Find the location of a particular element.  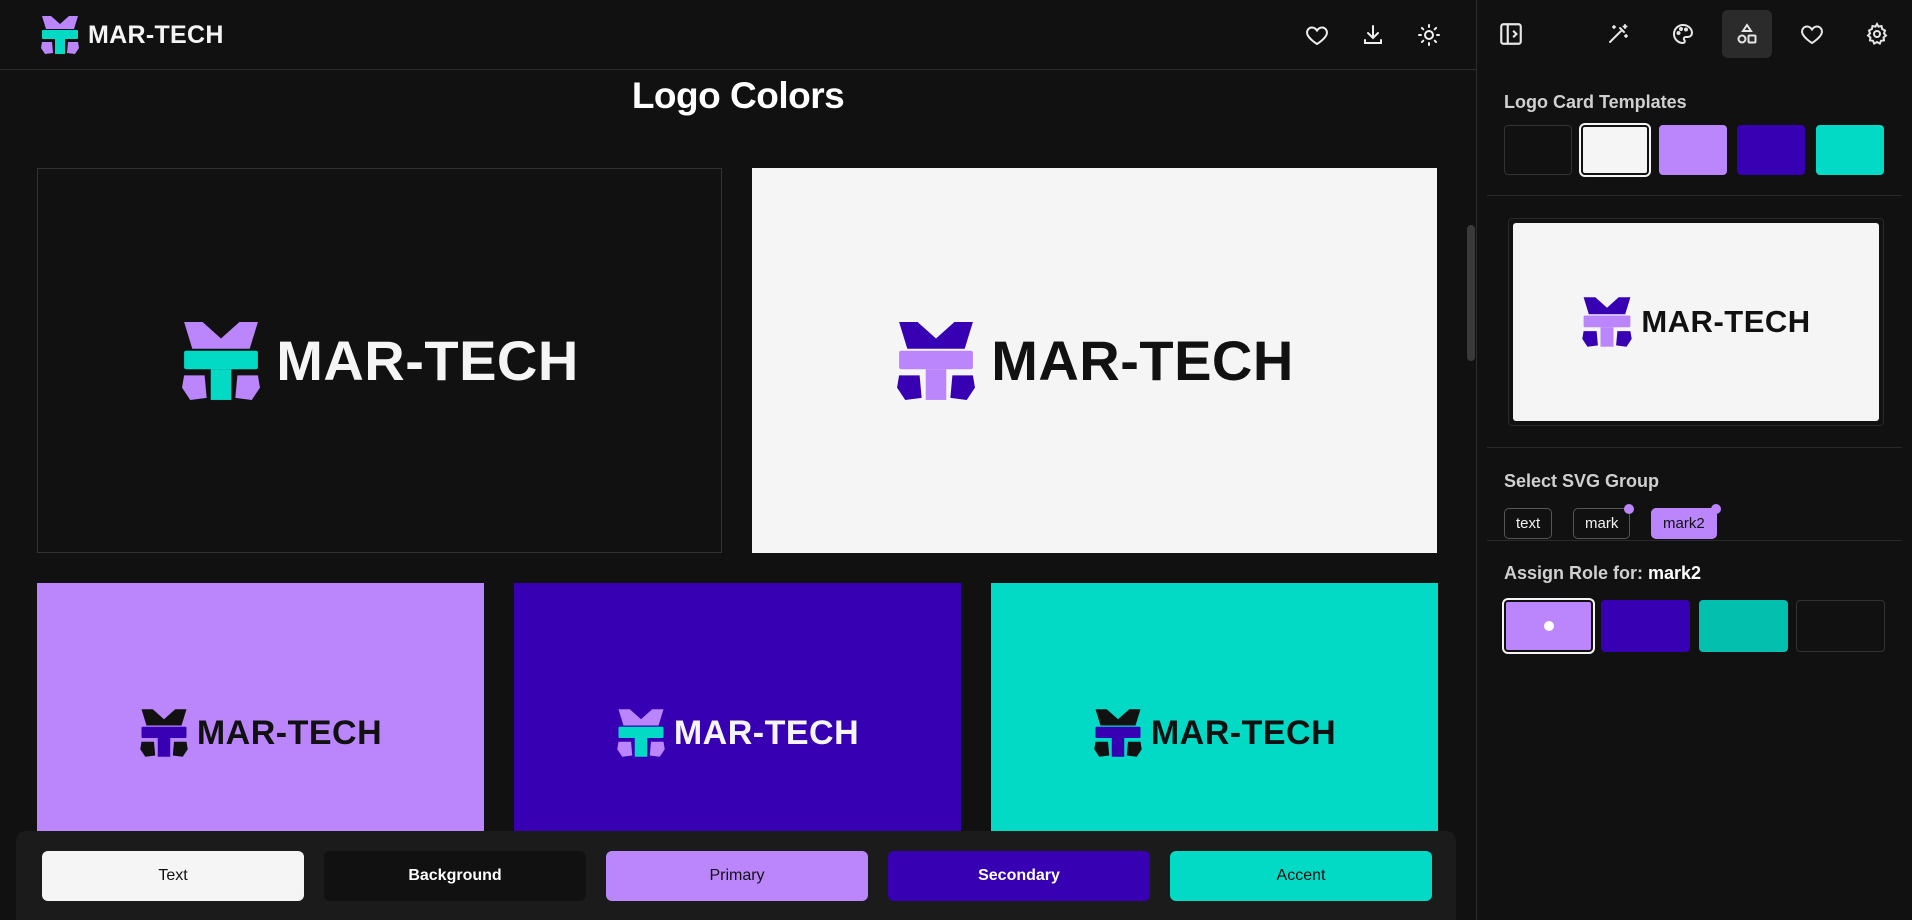

logo-card-light: MAR-TECH is located at coordinates (1094, 360).